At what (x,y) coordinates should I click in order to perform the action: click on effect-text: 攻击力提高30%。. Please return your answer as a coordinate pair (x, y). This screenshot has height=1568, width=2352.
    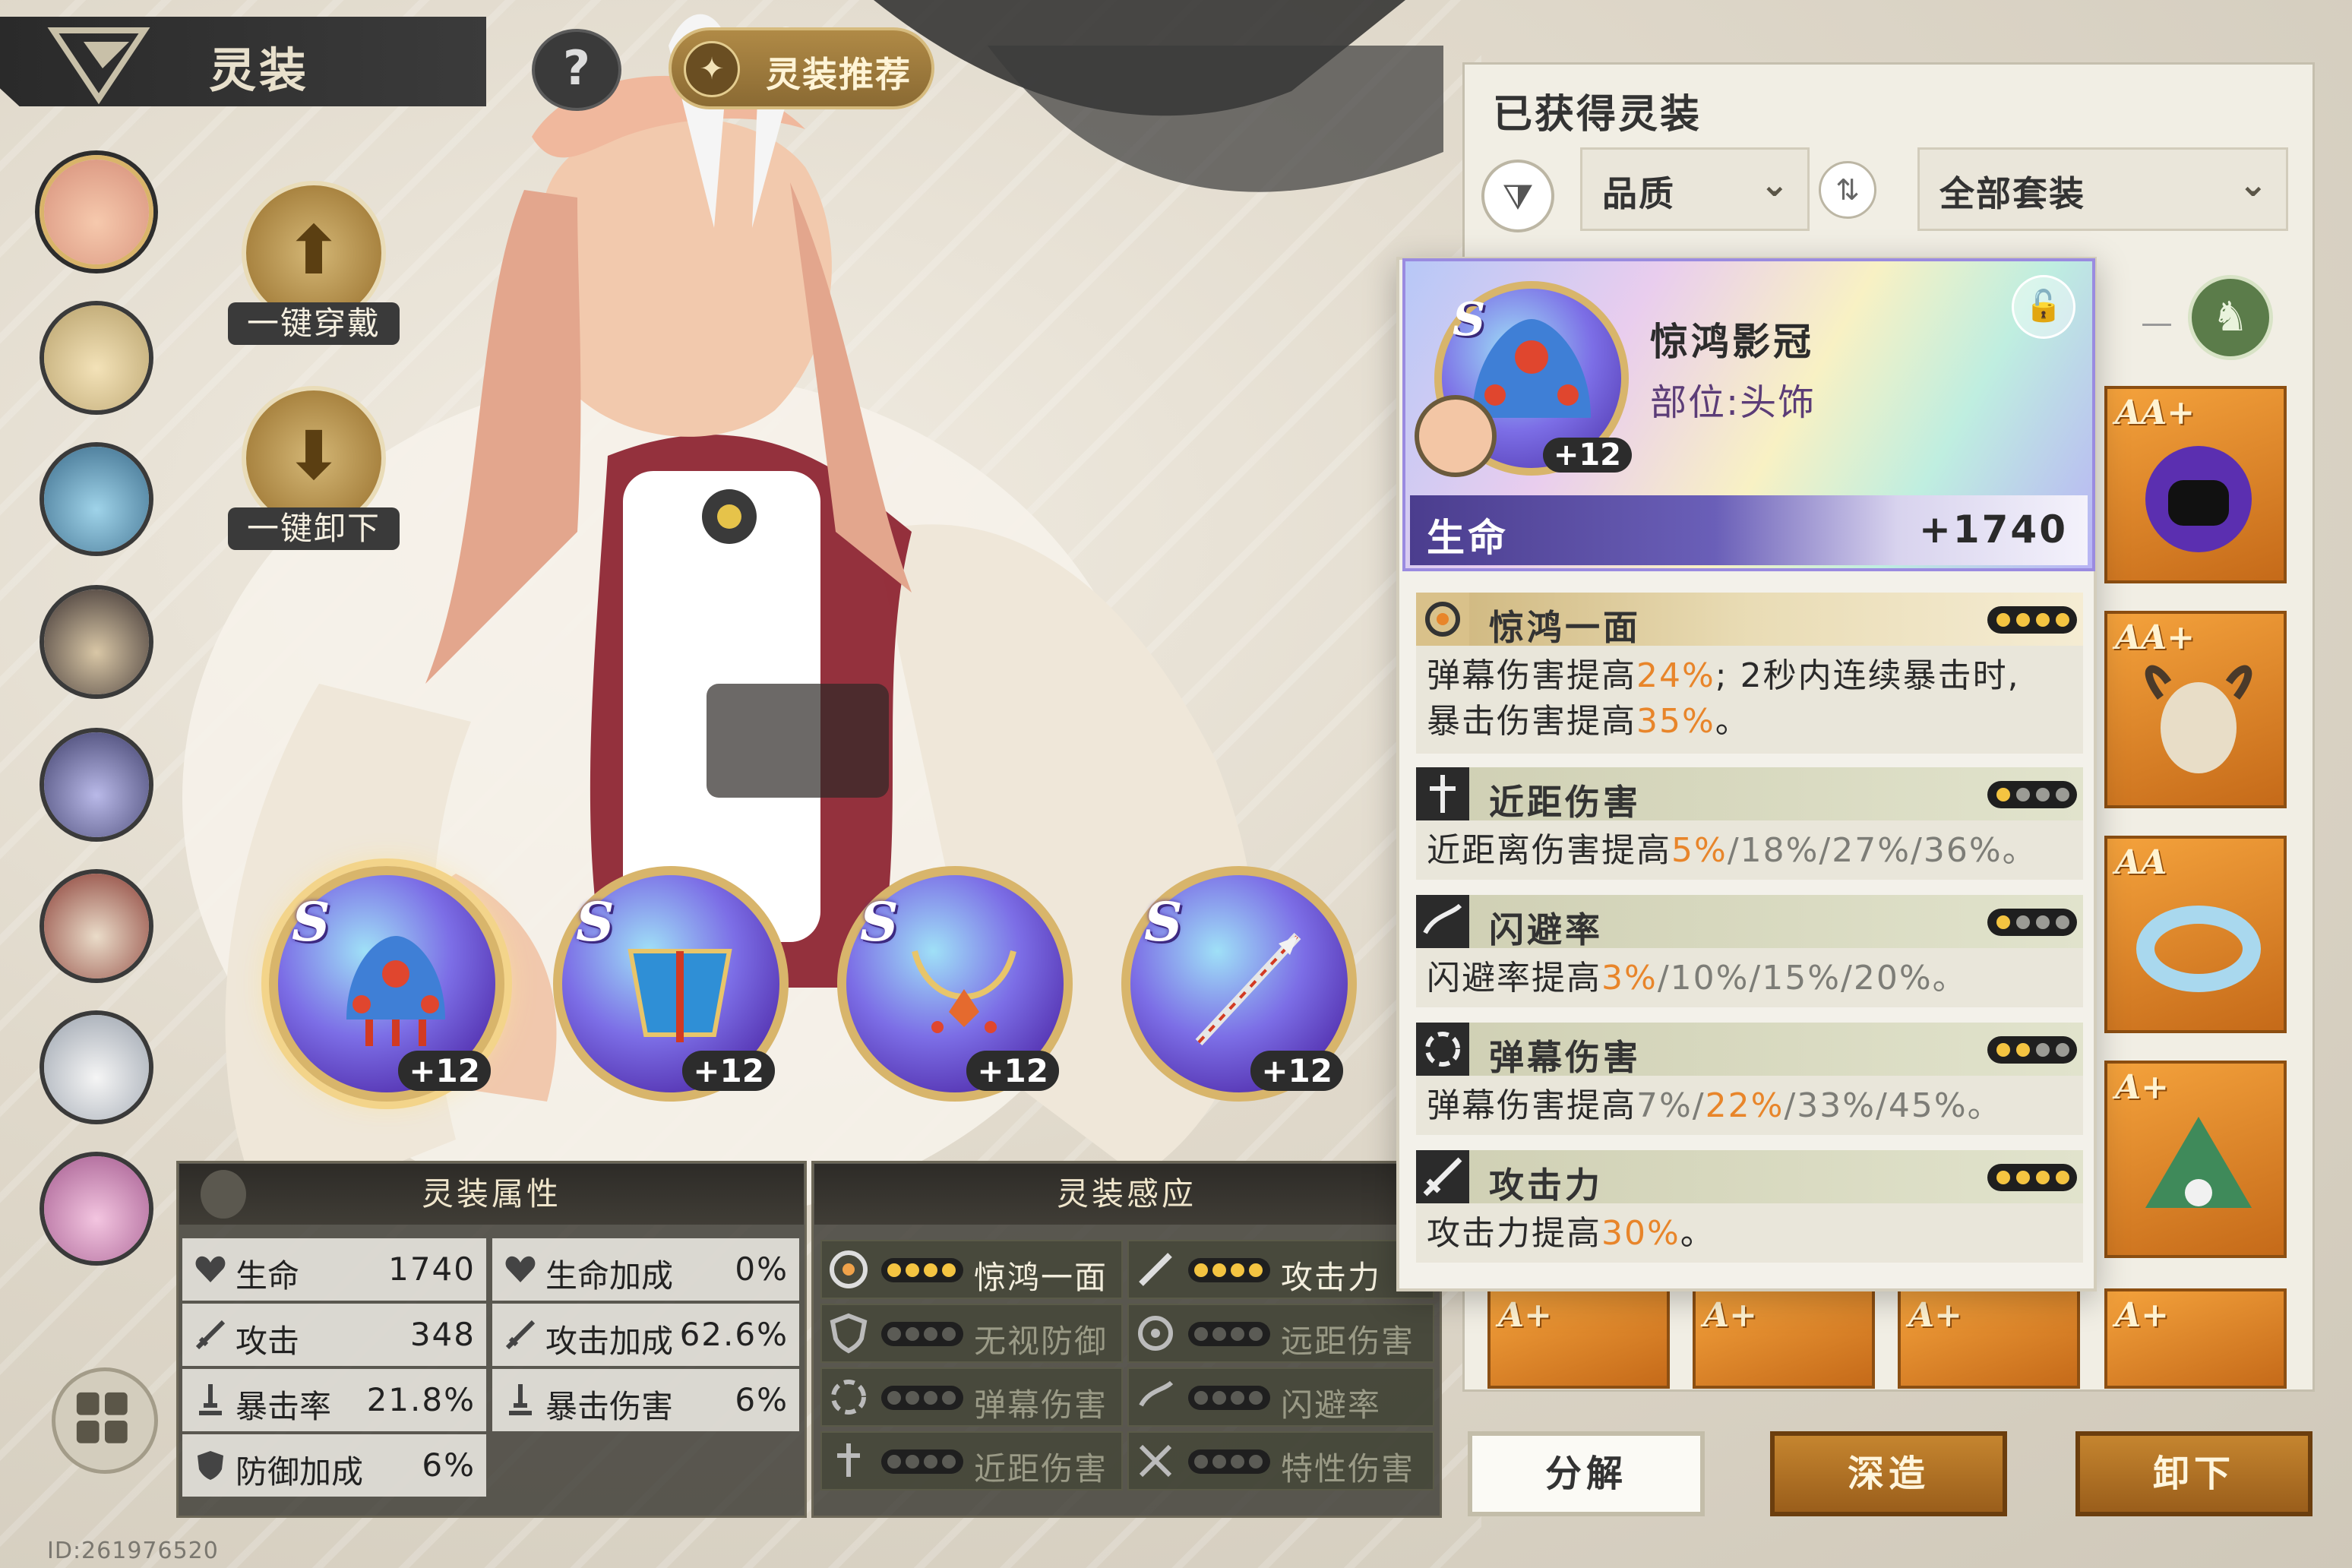
    Looking at the image, I should click on (1571, 1233).